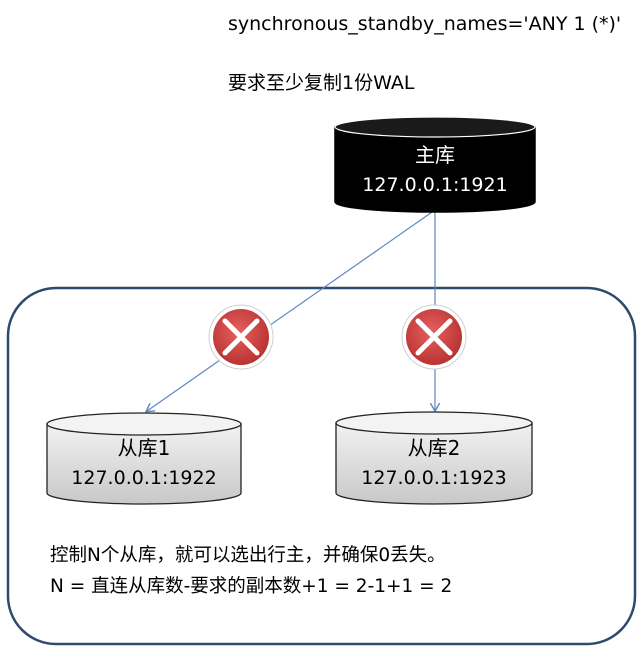 This screenshot has height=651, width=643. I want to click on standby1-database-cylinder: 从库1 127.0.0.1:1922, so click(144, 458).